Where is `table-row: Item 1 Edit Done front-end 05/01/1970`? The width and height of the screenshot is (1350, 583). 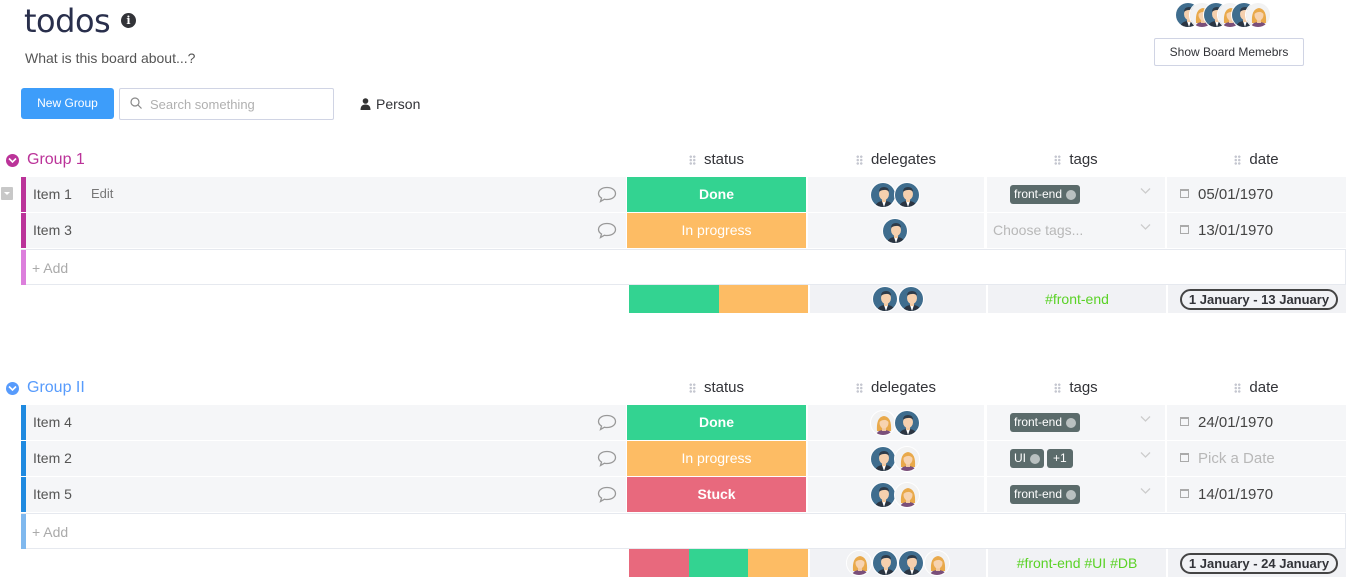
table-row: Item 1 Edit Done front-end 05/01/1970 is located at coordinates (683, 194).